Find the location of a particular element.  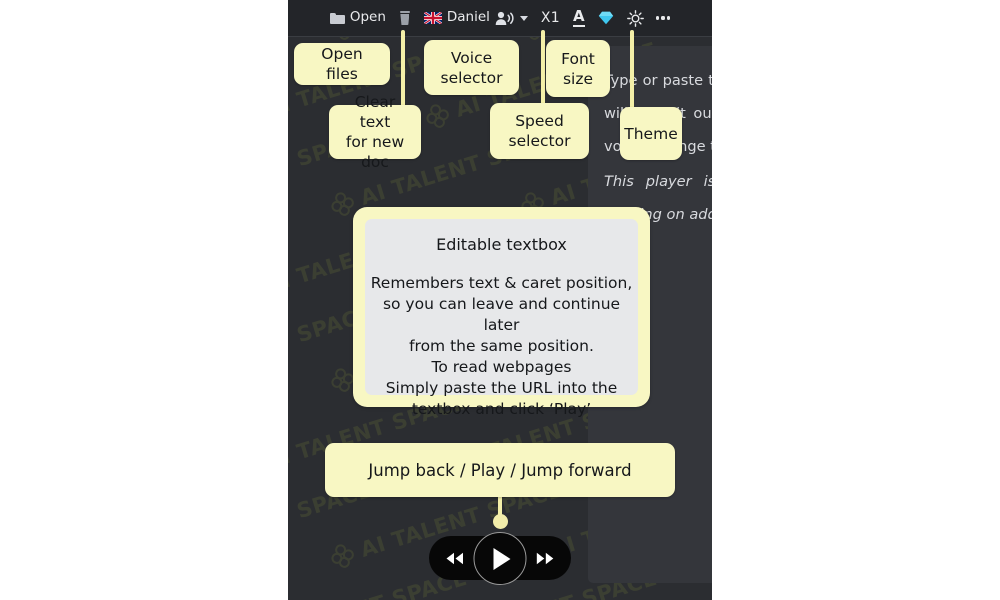

uk-flag-icon is located at coordinates (432, 18).